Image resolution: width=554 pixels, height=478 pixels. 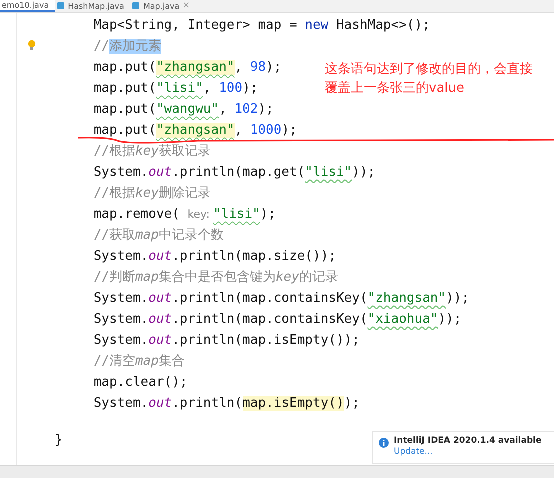 What do you see at coordinates (184, 109) in the screenshot?
I see `code-line: map.put("wangwu", 102);` at bounding box center [184, 109].